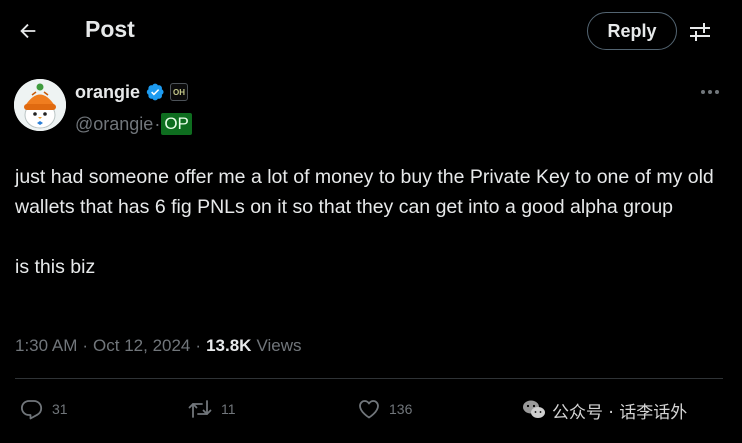  Describe the element at coordinates (632, 31) in the screenshot. I see `reply-button: Reply` at that location.